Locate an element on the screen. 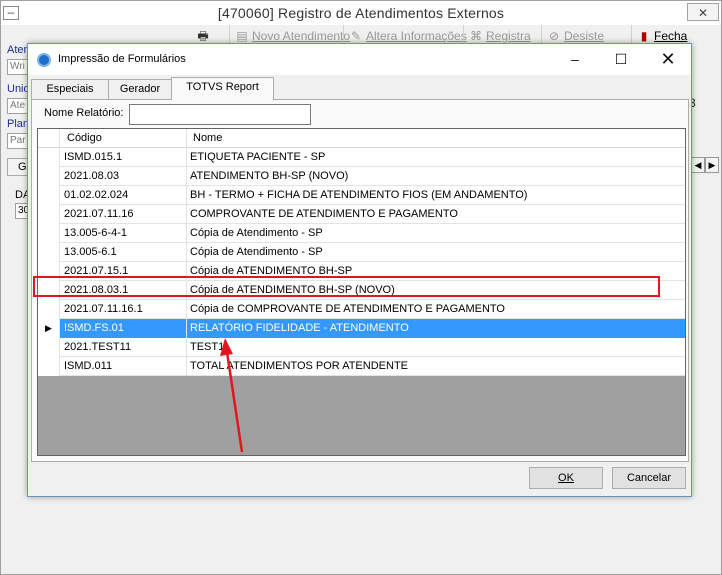 The height and width of the screenshot is (575, 722). tab-especiais: Especiais is located at coordinates (70, 89).